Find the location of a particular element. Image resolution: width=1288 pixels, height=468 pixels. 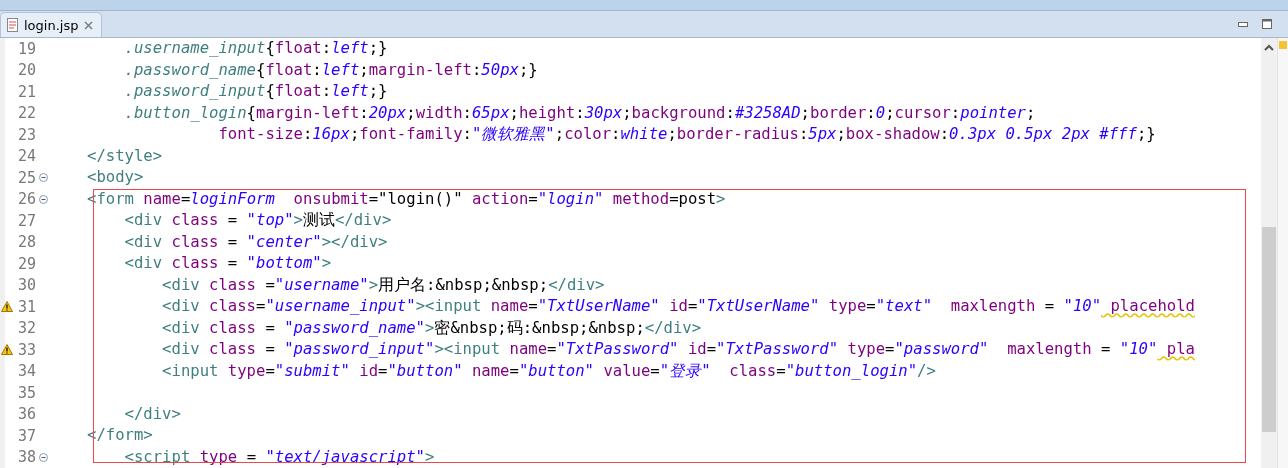

editor-tab: login.jsp is located at coordinates (51, 24).